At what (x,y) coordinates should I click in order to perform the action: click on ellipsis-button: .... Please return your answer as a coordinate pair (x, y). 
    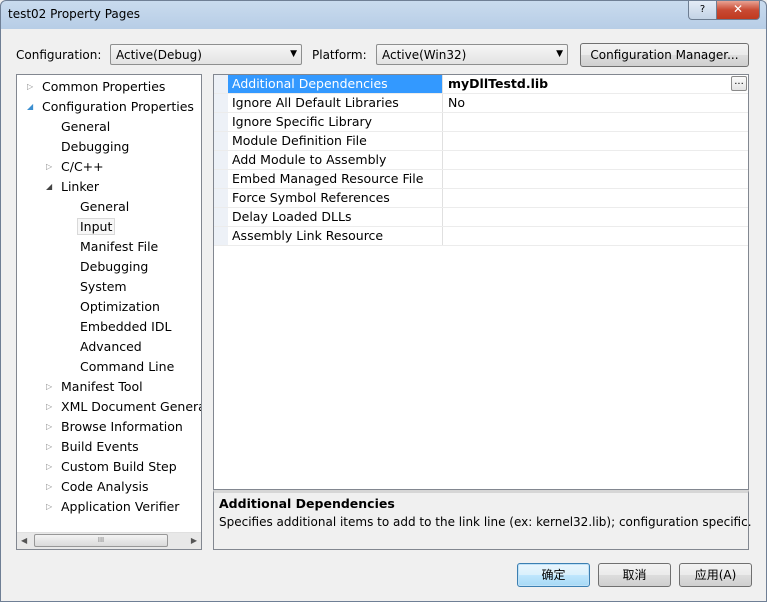
    Looking at the image, I should click on (739, 83).